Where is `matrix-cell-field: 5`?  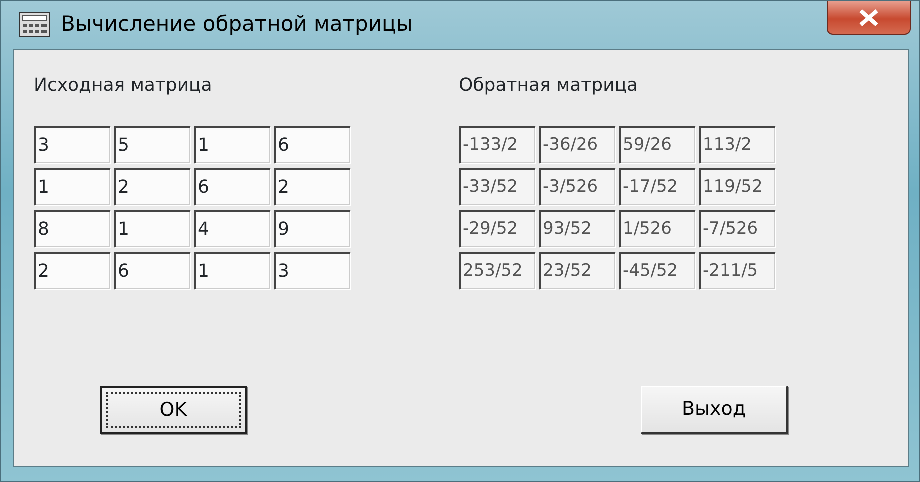
matrix-cell-field: 5 is located at coordinates (152, 145).